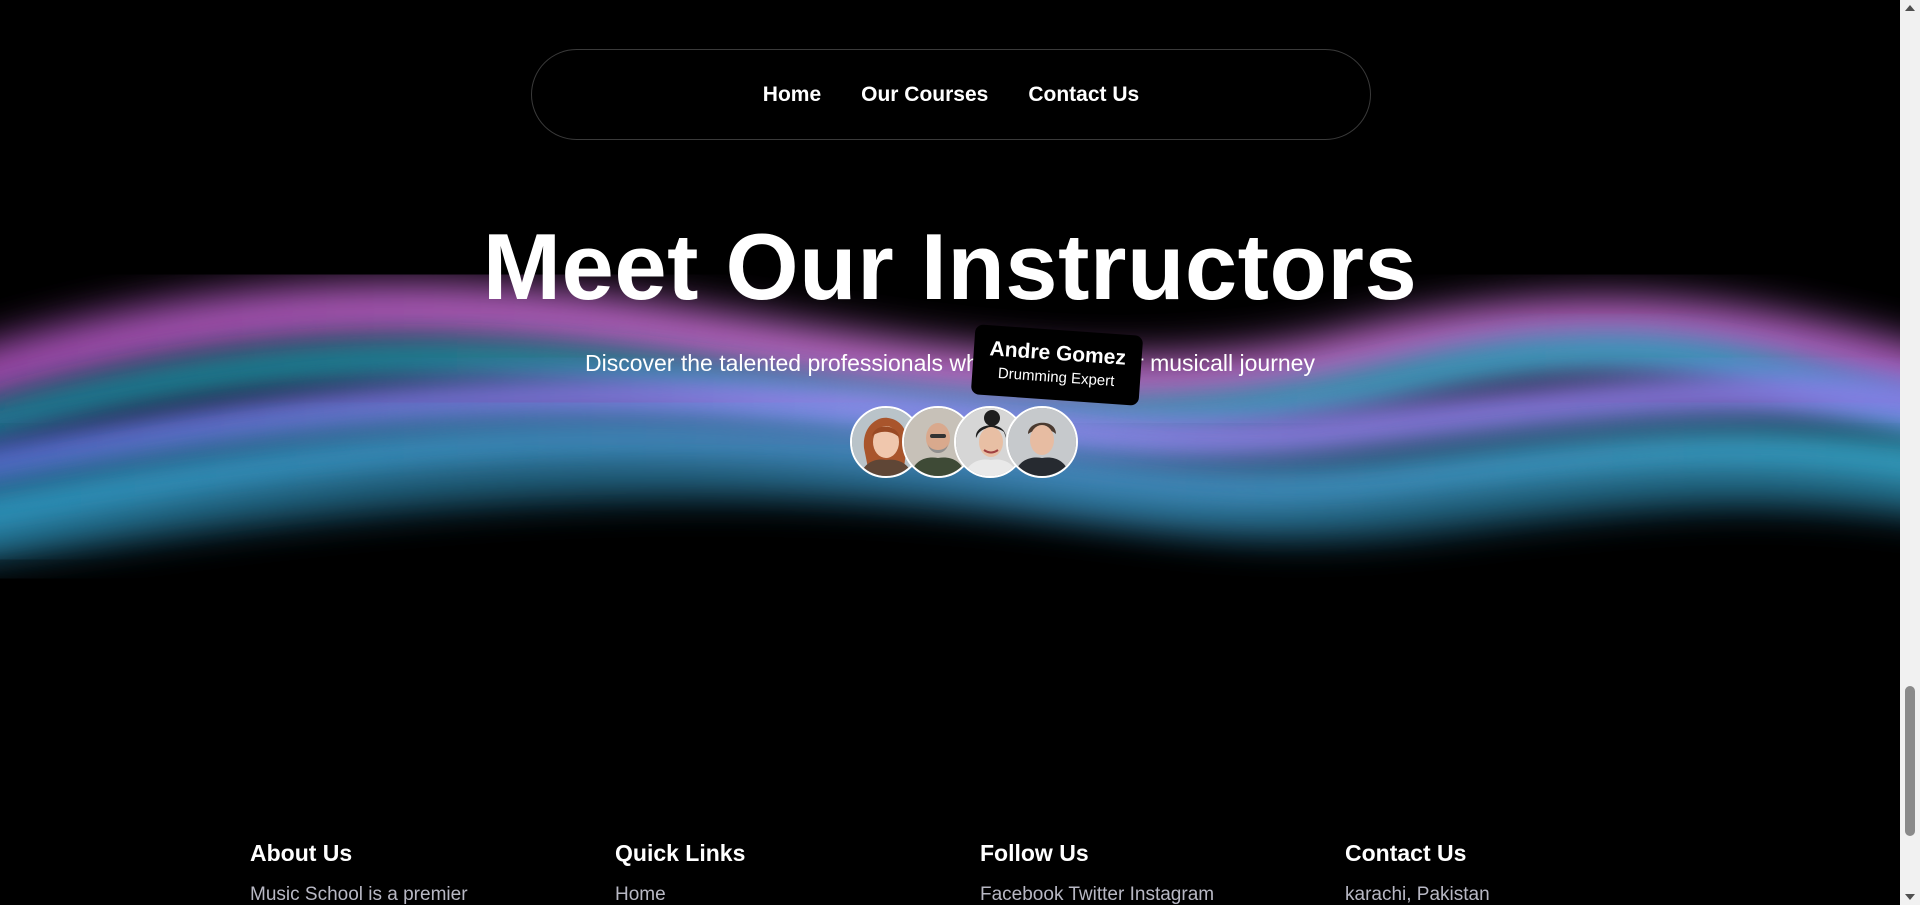 This screenshot has width=1920, height=905. Describe the element at coordinates (1417, 894) in the screenshot. I see `footer-contact-address: karachi, Pakistan` at that location.